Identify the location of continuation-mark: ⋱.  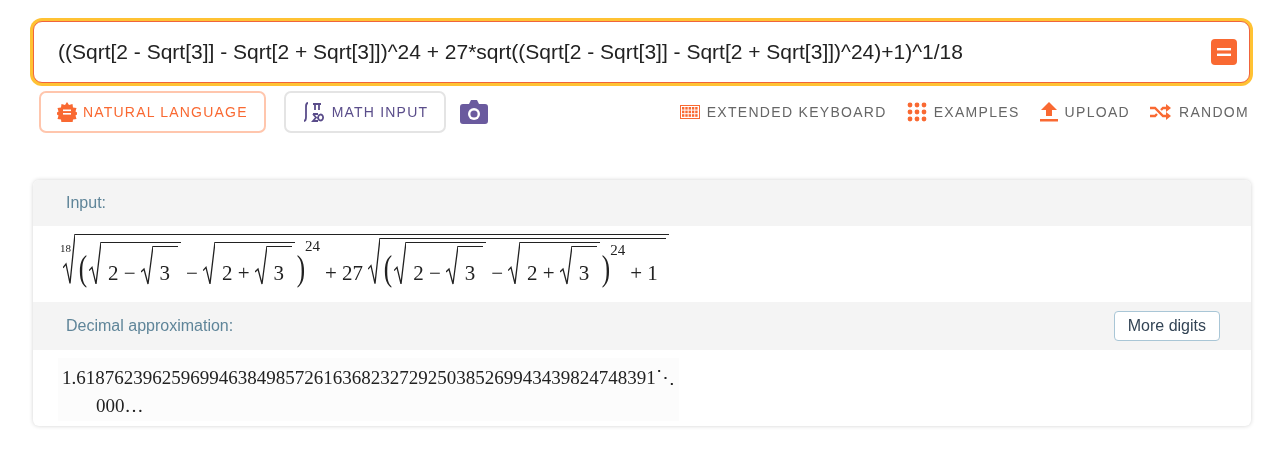
(665, 377).